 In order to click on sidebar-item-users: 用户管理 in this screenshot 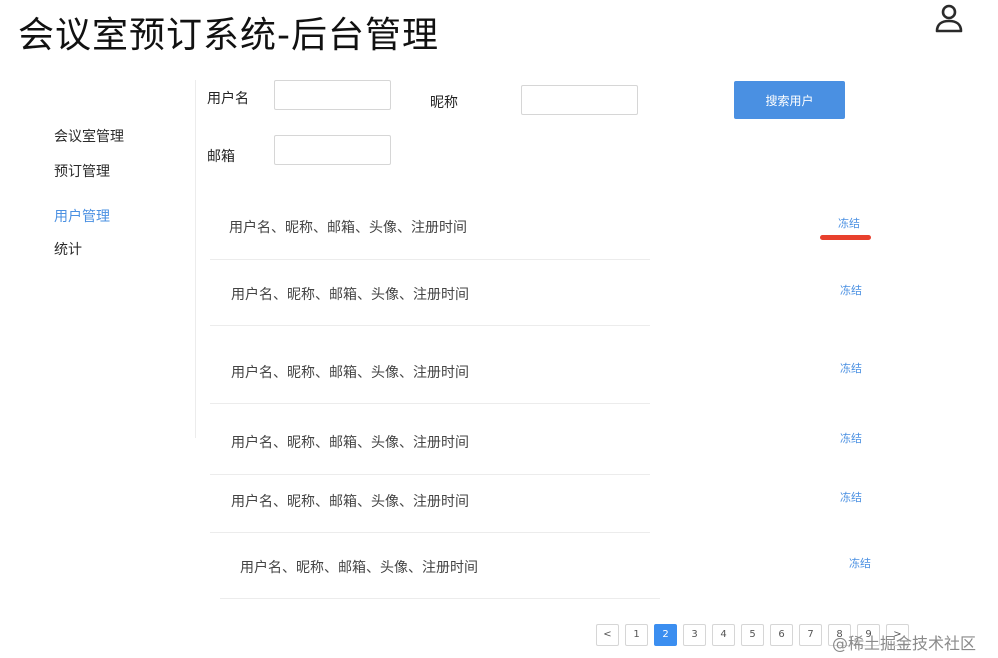, I will do `click(82, 216)`.